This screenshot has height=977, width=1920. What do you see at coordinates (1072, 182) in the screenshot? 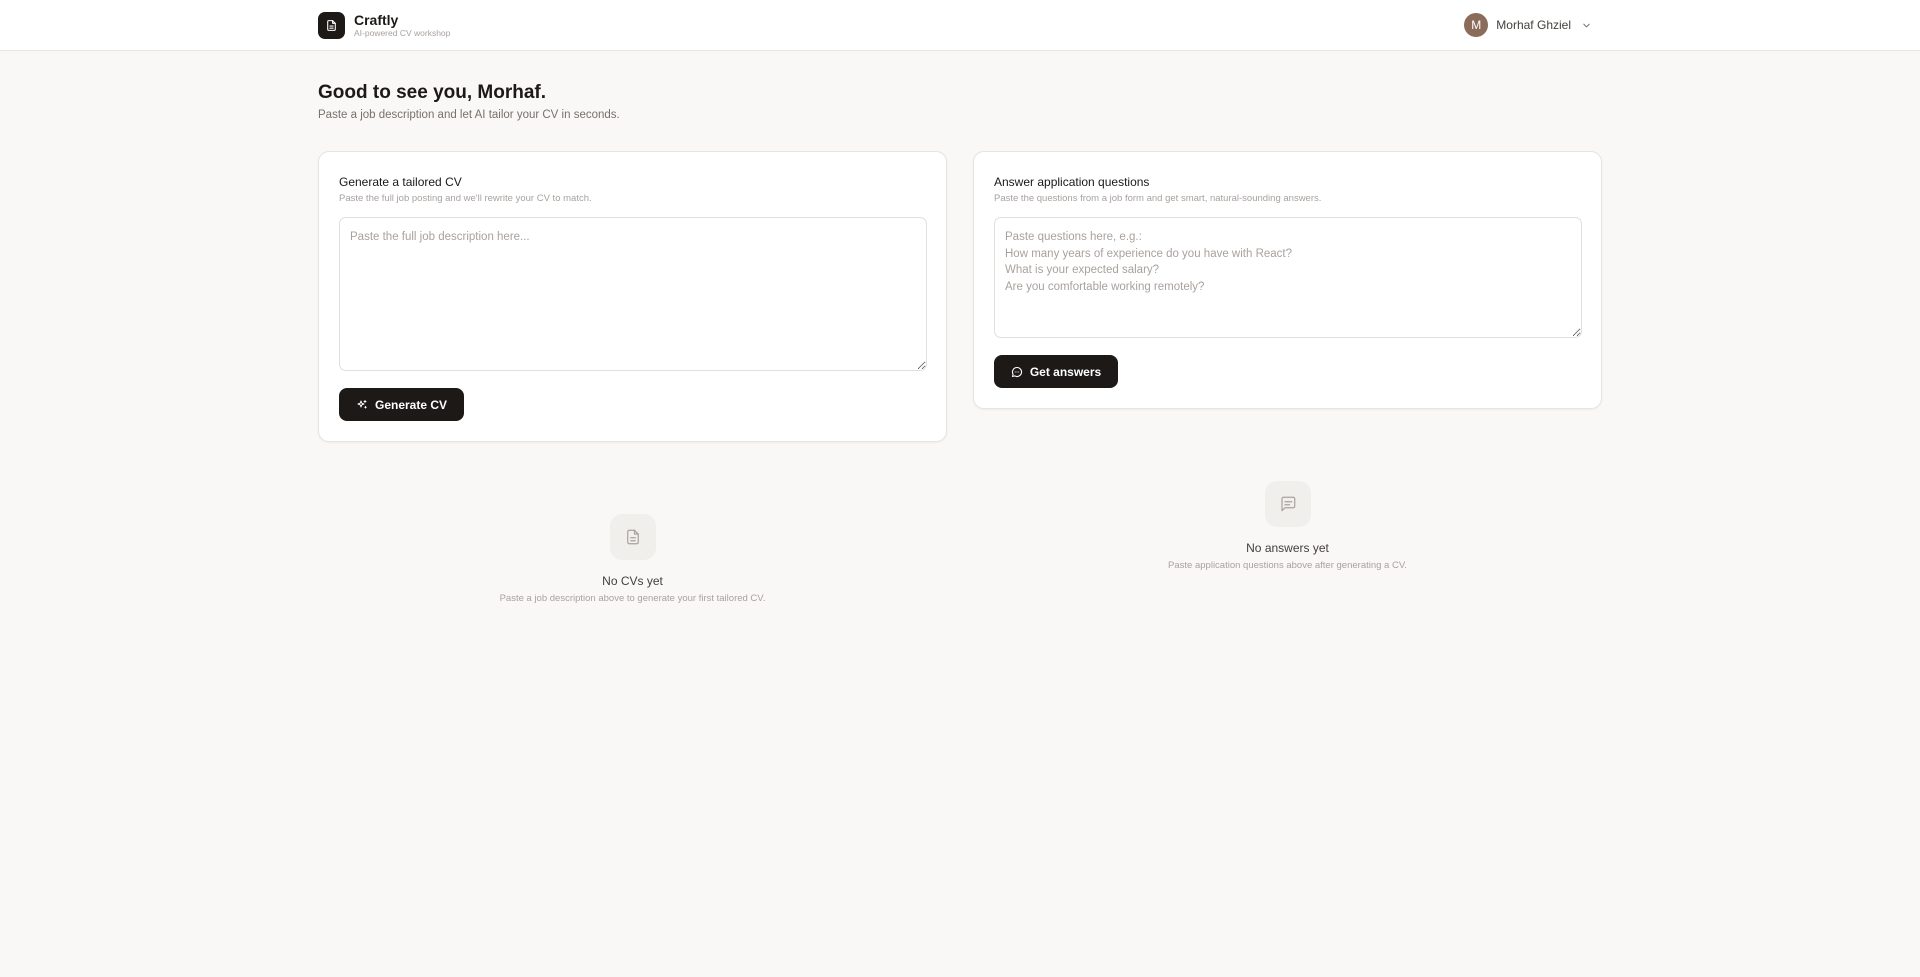
I see `card-title: Answer application questions` at bounding box center [1072, 182].